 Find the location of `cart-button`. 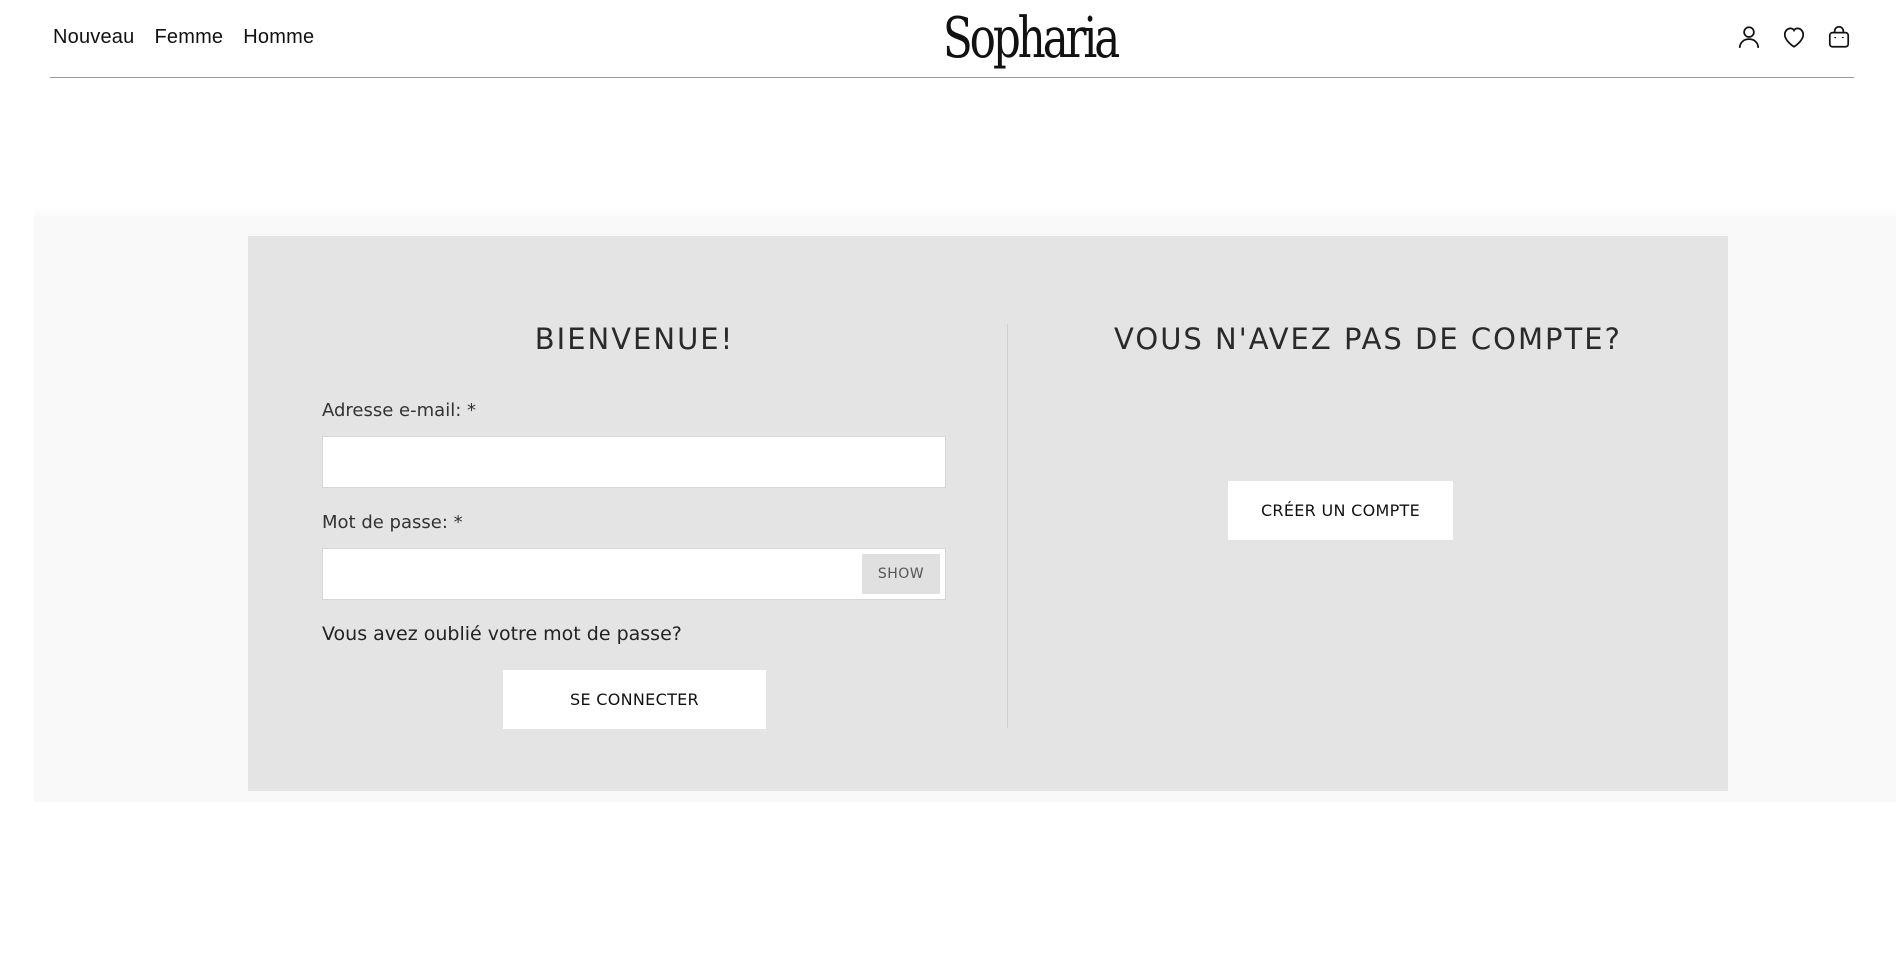

cart-button is located at coordinates (1839, 37).